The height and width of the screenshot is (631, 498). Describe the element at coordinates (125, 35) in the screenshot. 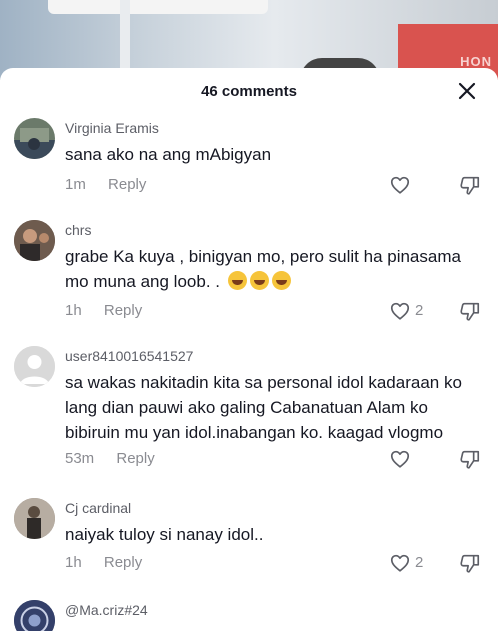

I see `video-pillar` at that location.